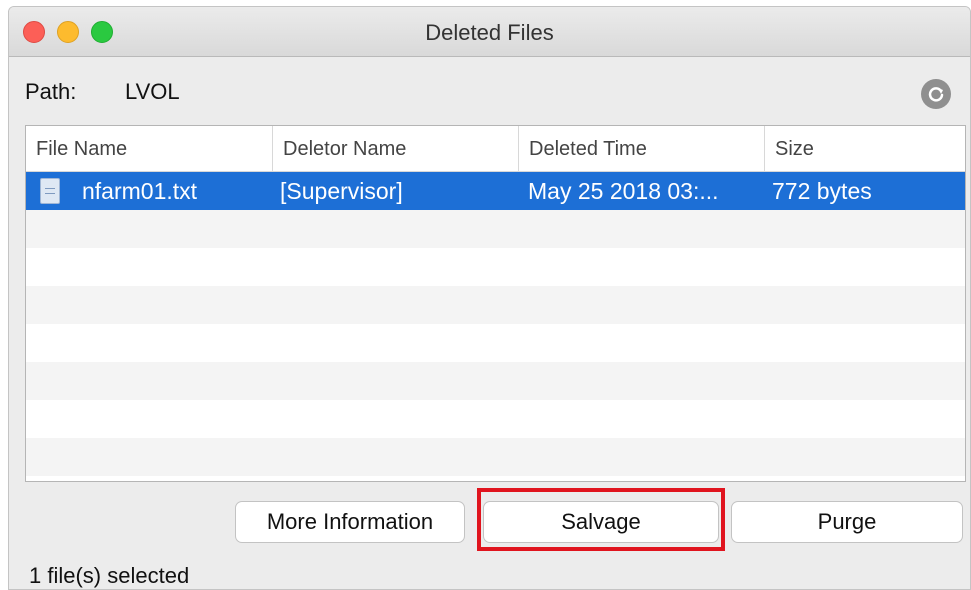 This screenshot has width=971, height=590. I want to click on table-header: File Name Deletor Name Deleted Time Size, so click(495, 149).